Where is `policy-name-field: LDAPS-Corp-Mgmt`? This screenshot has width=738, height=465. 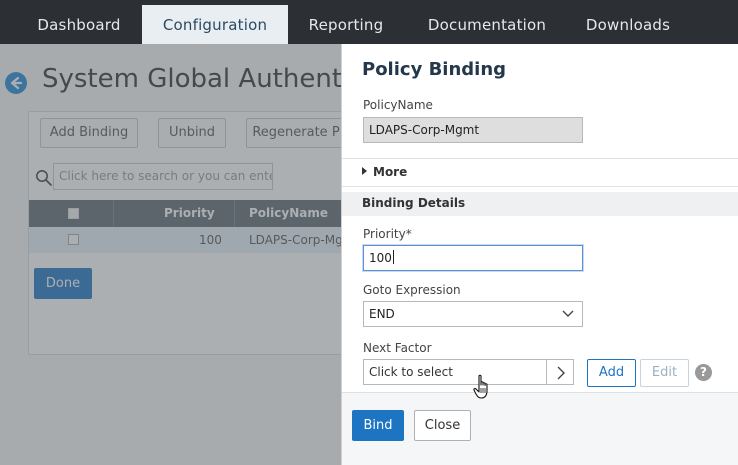 policy-name-field: LDAPS-Corp-Mgmt is located at coordinates (473, 130).